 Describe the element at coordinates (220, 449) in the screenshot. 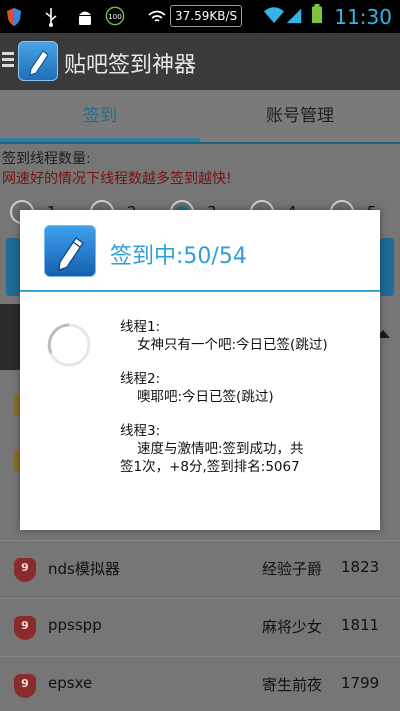

I see `thread-3-message-line1: 速度与激情吧:签到成功，共` at that location.